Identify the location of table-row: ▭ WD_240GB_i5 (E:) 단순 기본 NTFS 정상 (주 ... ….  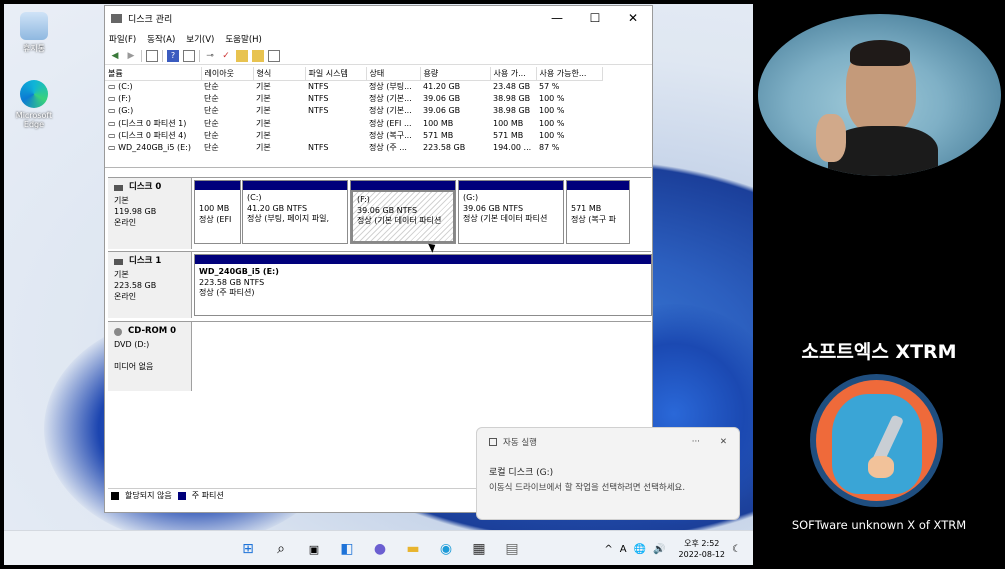
(353, 147).